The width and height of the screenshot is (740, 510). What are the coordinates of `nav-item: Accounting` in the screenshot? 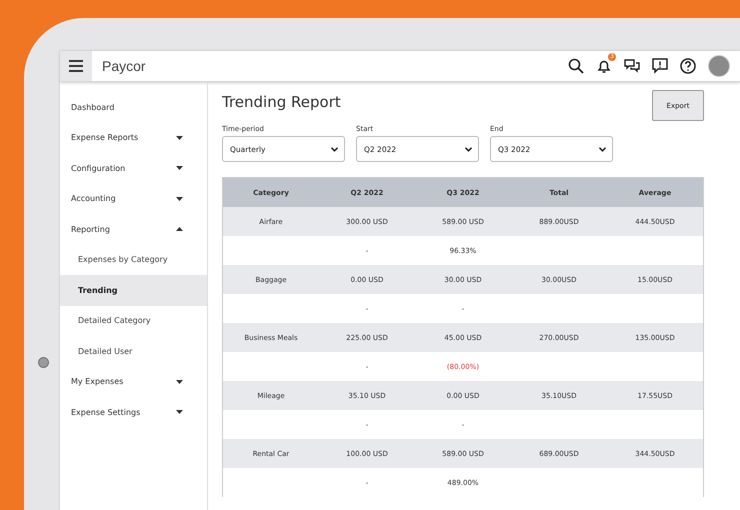 It's located at (133, 199).